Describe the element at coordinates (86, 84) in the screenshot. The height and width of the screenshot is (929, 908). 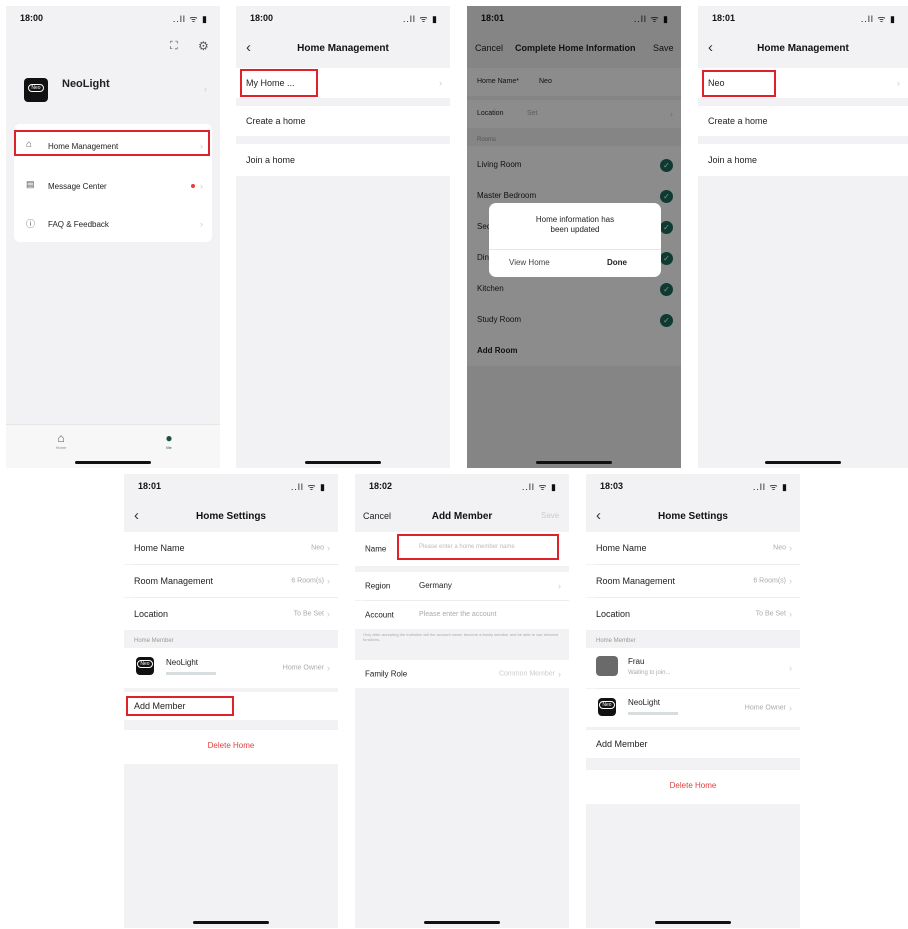
I see `profile-name: NeoLight` at that location.